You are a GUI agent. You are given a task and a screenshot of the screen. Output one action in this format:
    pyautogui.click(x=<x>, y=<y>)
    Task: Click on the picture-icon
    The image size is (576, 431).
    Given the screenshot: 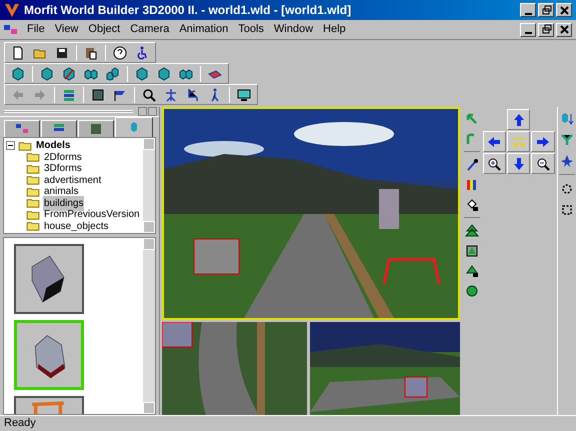 What is the action you would take?
    pyautogui.click(x=96, y=129)
    